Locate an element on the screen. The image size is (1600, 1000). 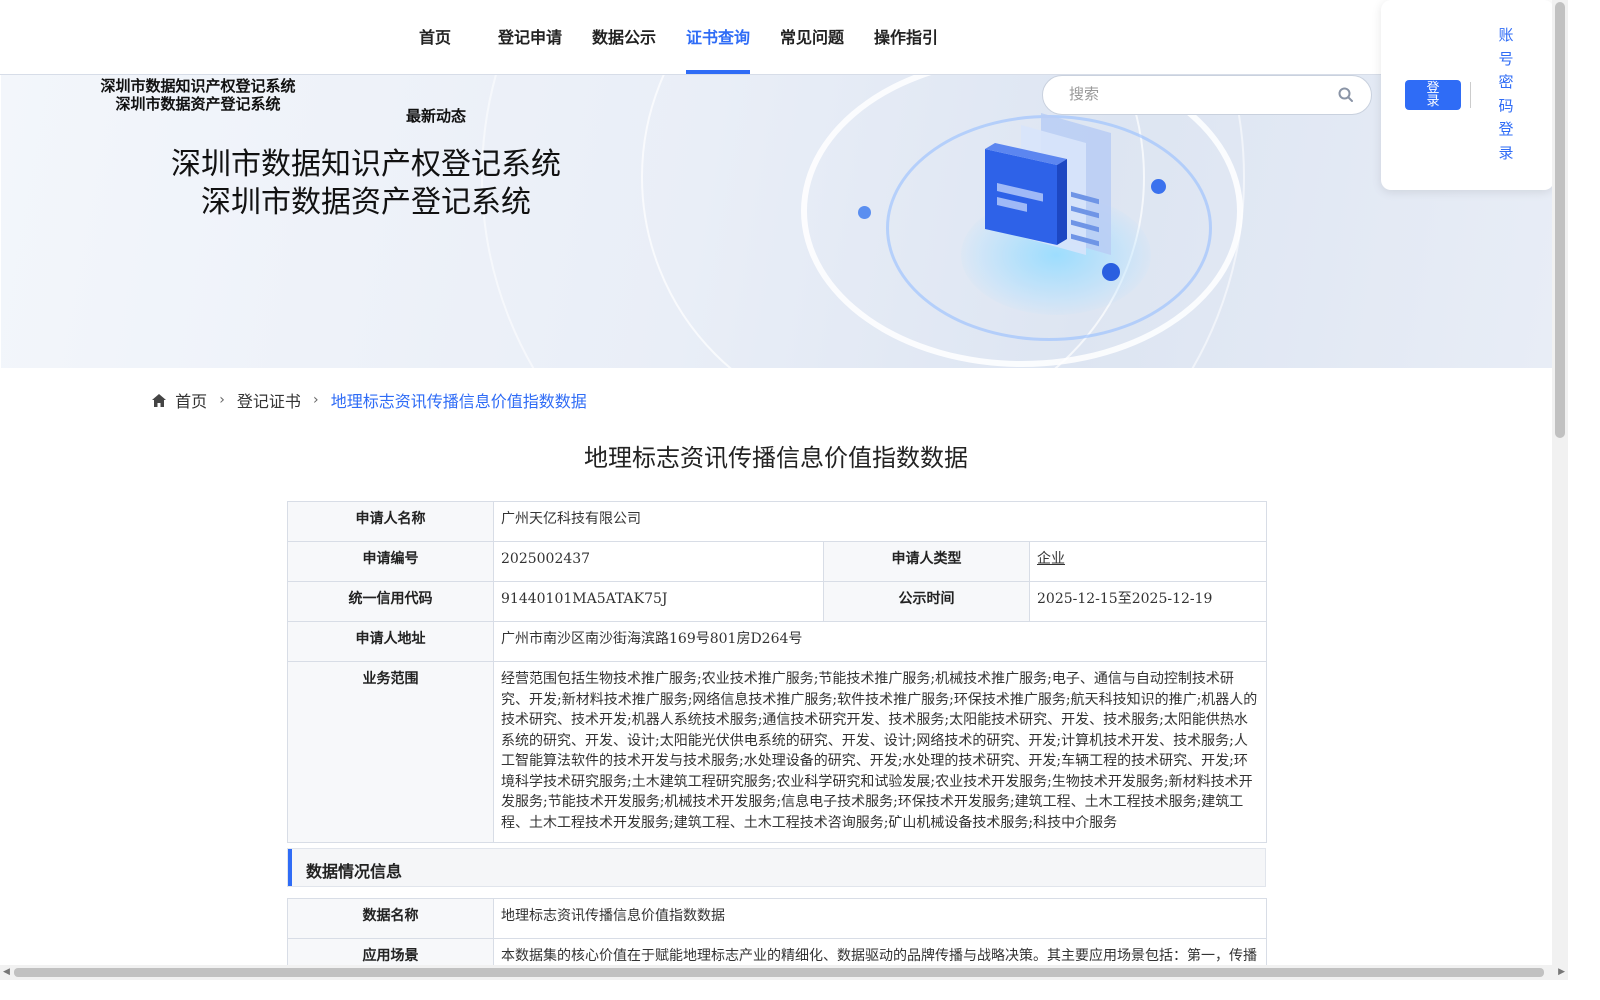
breadcrumb: 首页 › 登记证书 › 地理标志资讯传播信息价值指数数据 is located at coordinates (369, 400).